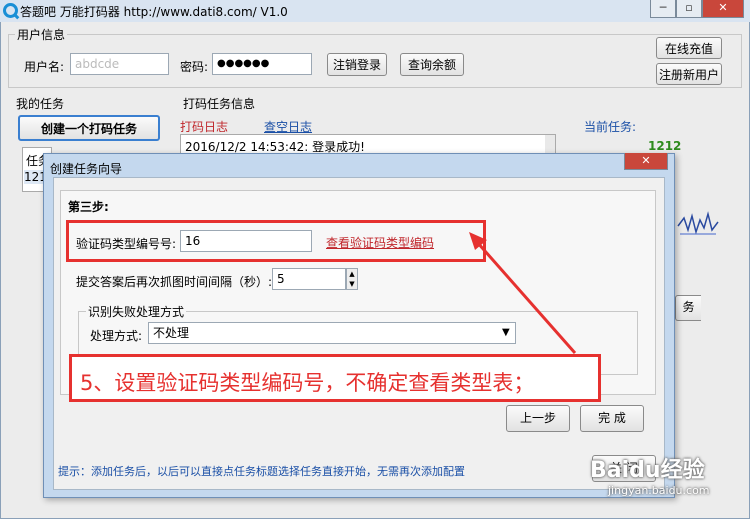  Describe the element at coordinates (86, 169) in the screenshot. I see `dialog-title: 创建任务向导` at that location.